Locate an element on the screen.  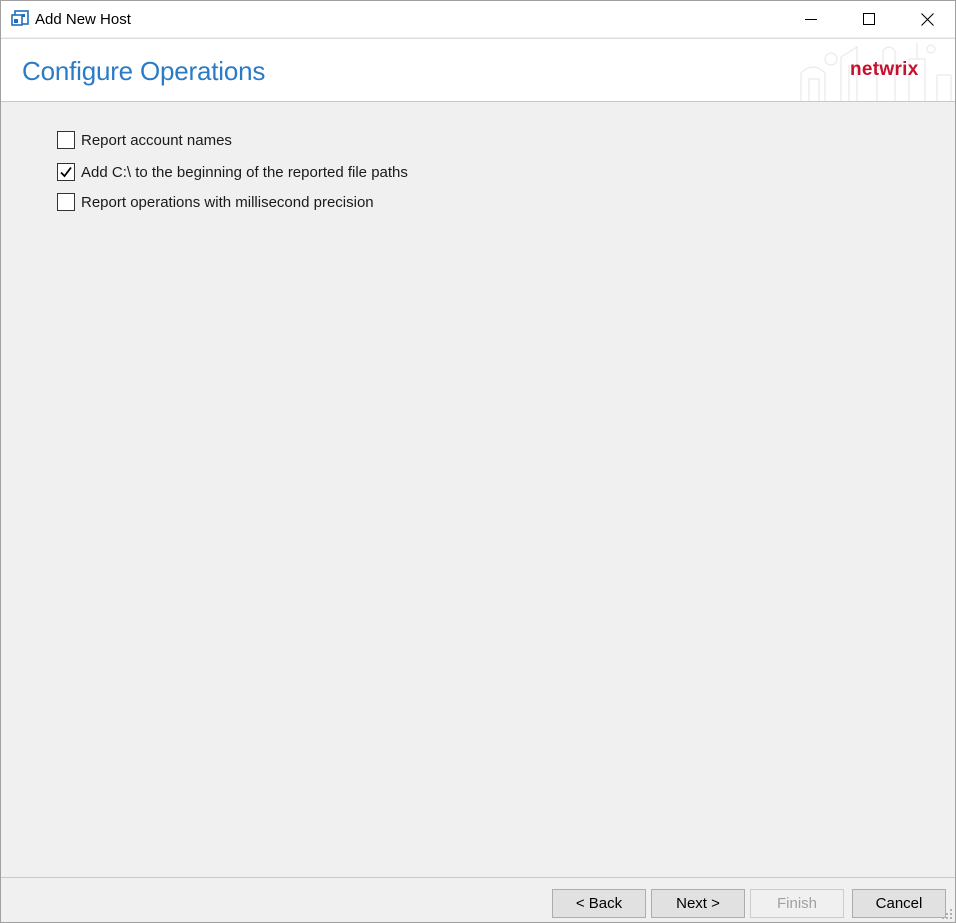
window-title: Add New Host is located at coordinates (83, 19).